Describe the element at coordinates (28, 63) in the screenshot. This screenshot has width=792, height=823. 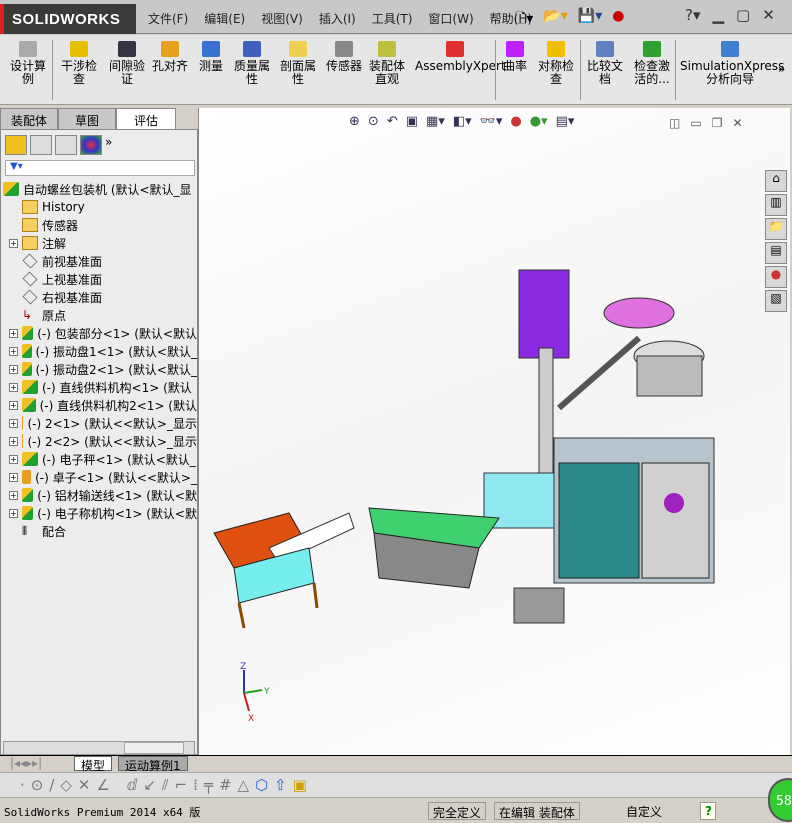
I see `ribbon-button: 设计算例` at that location.